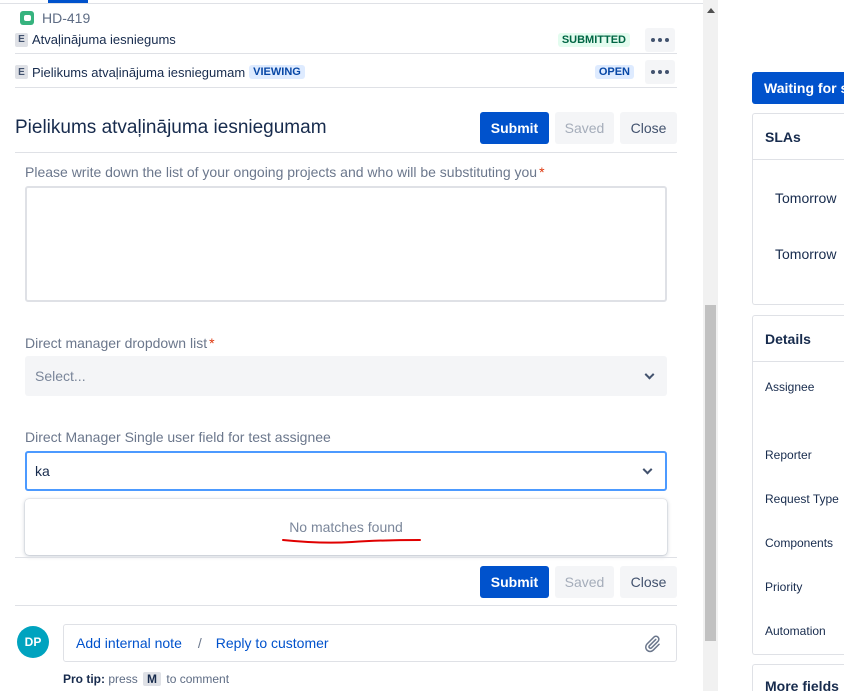 The image size is (844, 691). Describe the element at coordinates (277, 72) in the screenshot. I see `viewing-badge: VIEWING` at that location.